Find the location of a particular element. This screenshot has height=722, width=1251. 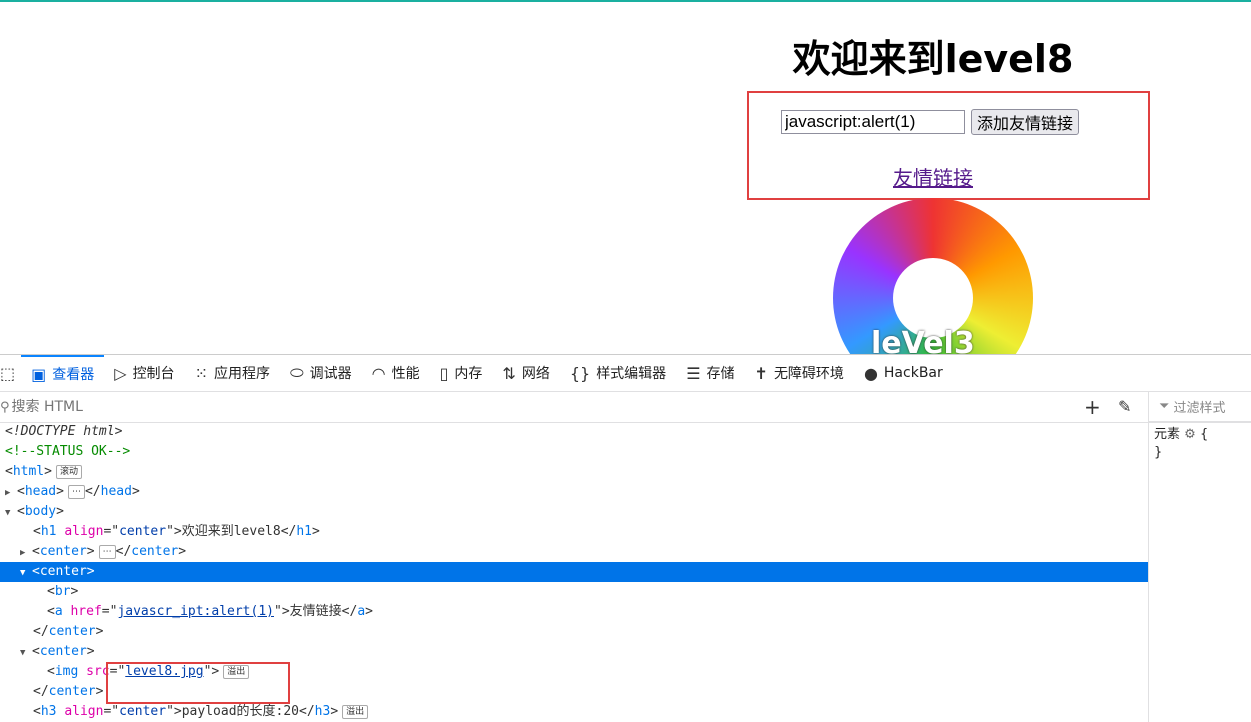

tree-row: <br> is located at coordinates (574, 592).